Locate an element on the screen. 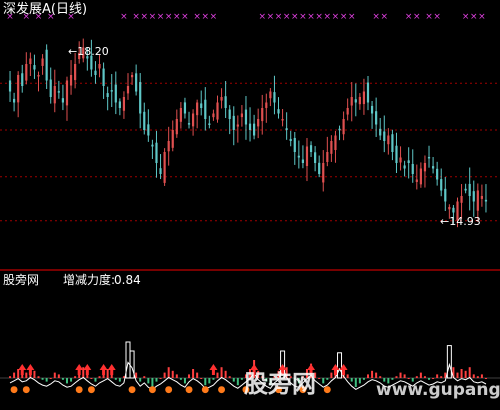  watermark-text: 股旁网 is located at coordinates (280, 384).